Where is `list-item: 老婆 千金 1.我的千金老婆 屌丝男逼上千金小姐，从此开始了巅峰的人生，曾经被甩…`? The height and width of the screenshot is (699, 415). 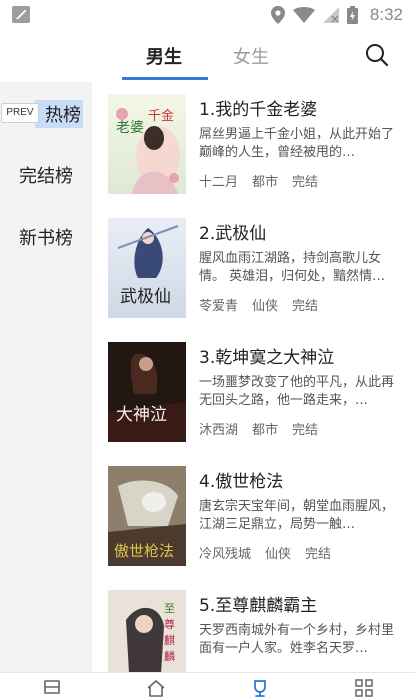
list-item: 老婆 千金 1.我的千金老婆 屌丝男逼上千金小姐，从此开始了巅峰的人生，曾经被甩… is located at coordinates (253, 144).